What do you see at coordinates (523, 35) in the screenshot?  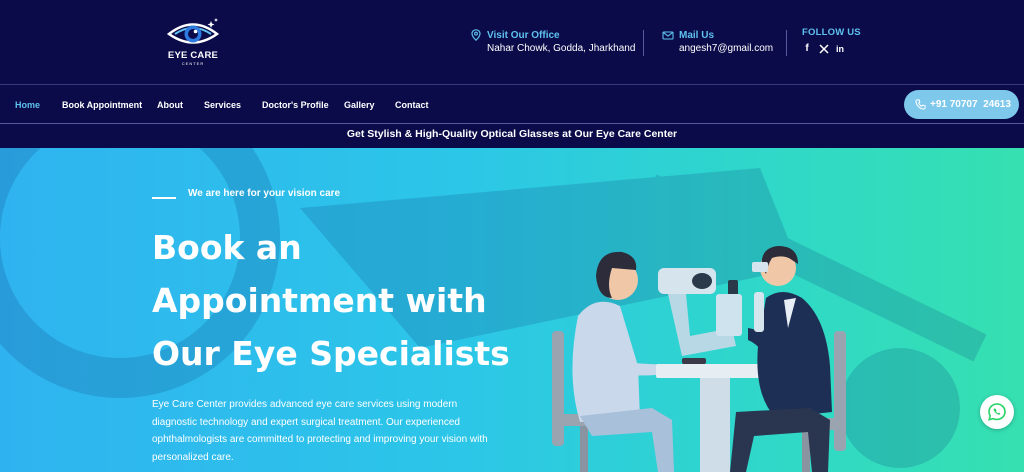 I see `office-title: Visit Our Office` at bounding box center [523, 35].